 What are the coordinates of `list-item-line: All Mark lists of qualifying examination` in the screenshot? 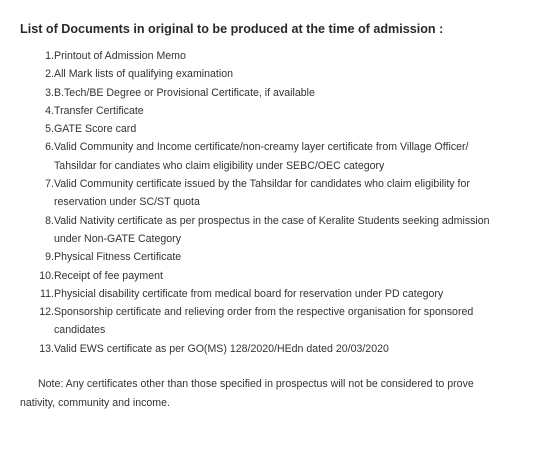 It's located at (143, 74).